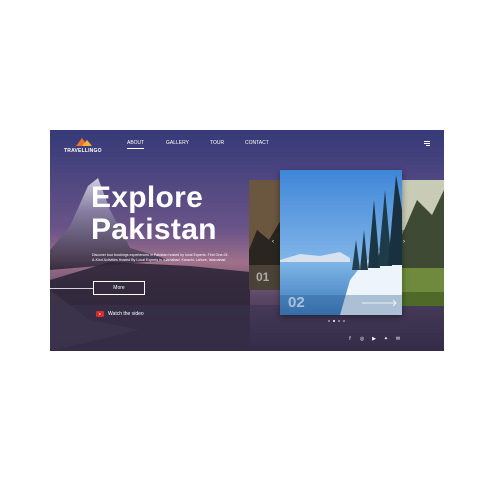 The image size is (500, 500). Describe the element at coordinates (71, 288) in the screenshot. I see `decorative-line` at that location.